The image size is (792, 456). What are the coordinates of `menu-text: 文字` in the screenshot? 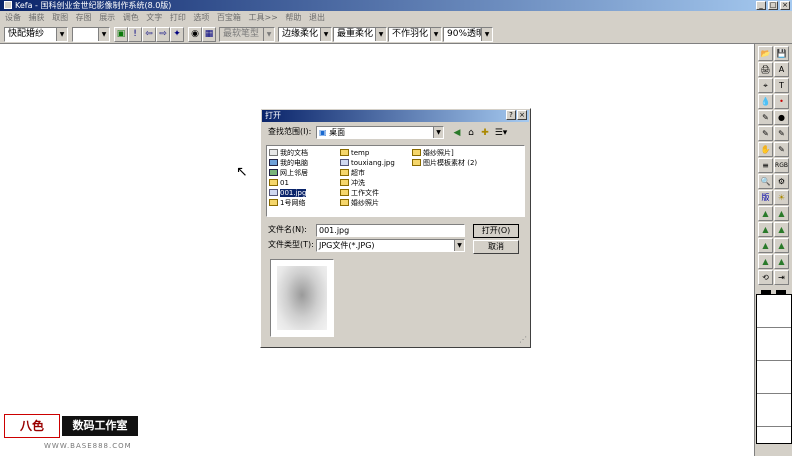 It's located at (154, 18).